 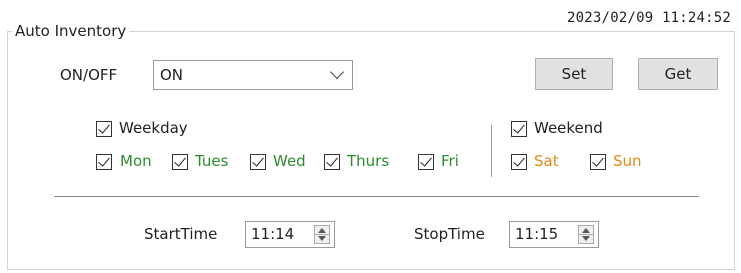 I want to click on horizontal-divider, so click(x=376, y=196).